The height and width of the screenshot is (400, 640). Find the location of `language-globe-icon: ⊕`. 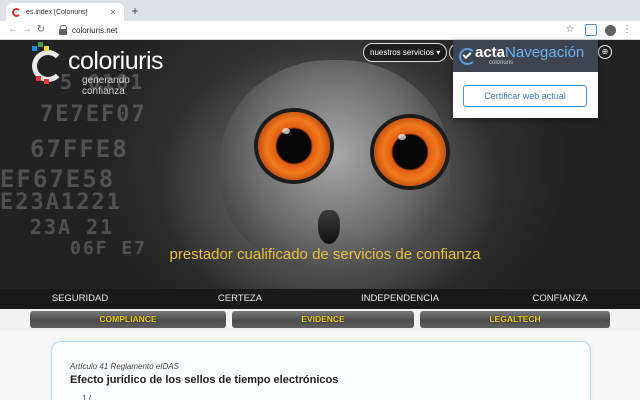

language-globe-icon: ⊕ is located at coordinates (605, 52).